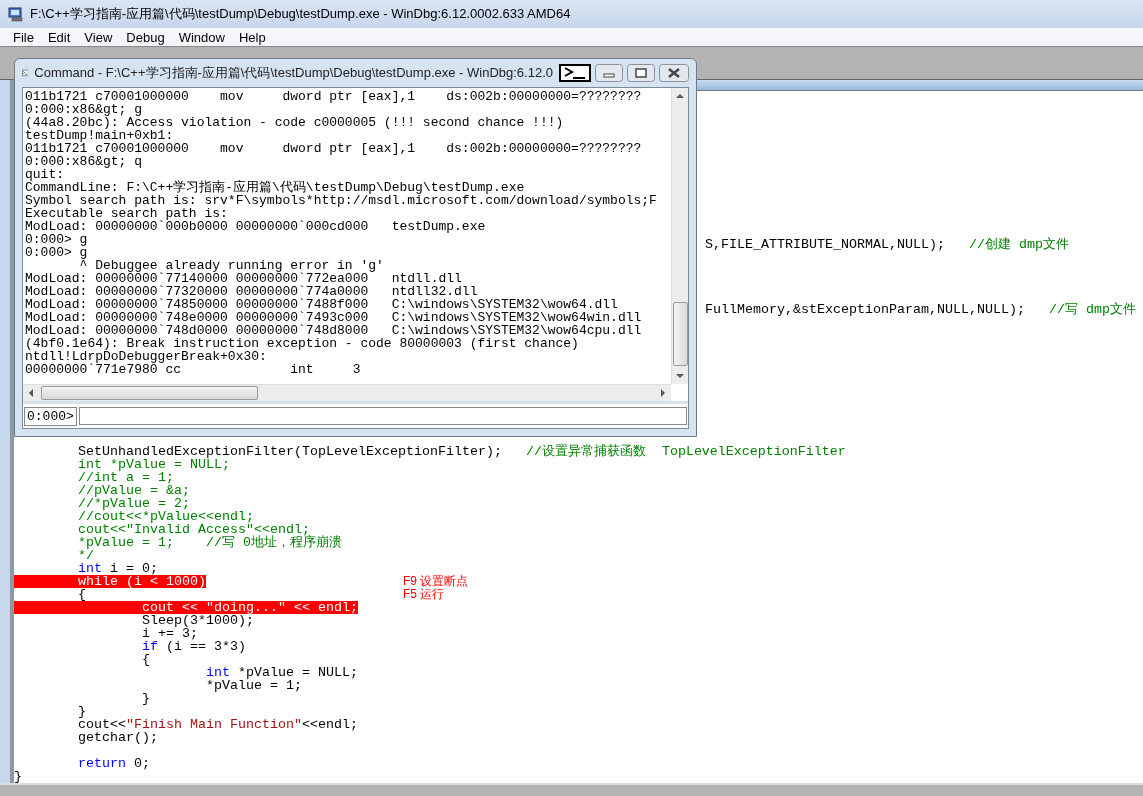 The image size is (1143, 796). What do you see at coordinates (1018, 244) in the screenshot?
I see `comment-text: //创建 dmp文件` at bounding box center [1018, 244].